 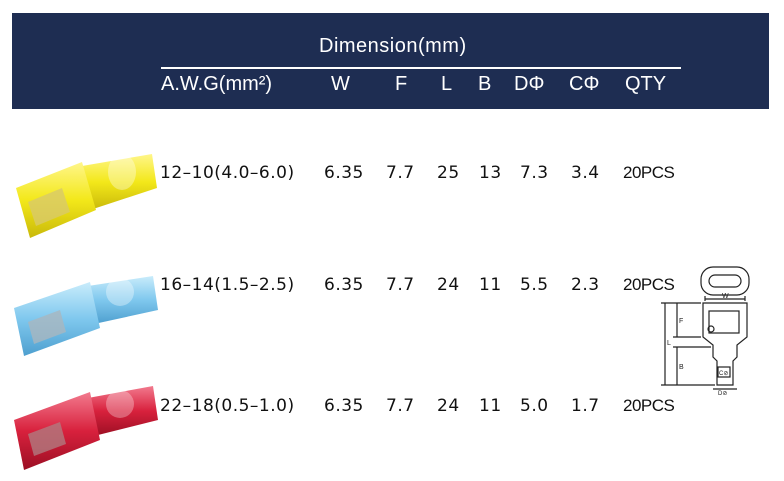 What do you see at coordinates (669, 343) in the screenshot?
I see `diagram-label-l: L` at bounding box center [669, 343].